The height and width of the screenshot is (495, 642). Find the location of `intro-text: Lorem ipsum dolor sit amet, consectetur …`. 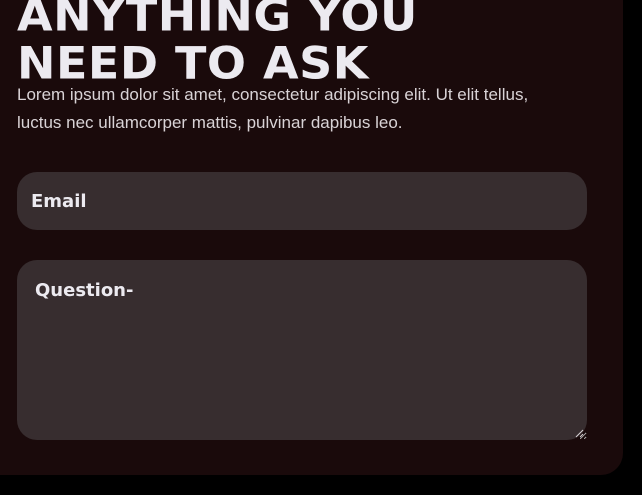

intro-text: Lorem ipsum dolor sit amet, consectetur … is located at coordinates (273, 108).